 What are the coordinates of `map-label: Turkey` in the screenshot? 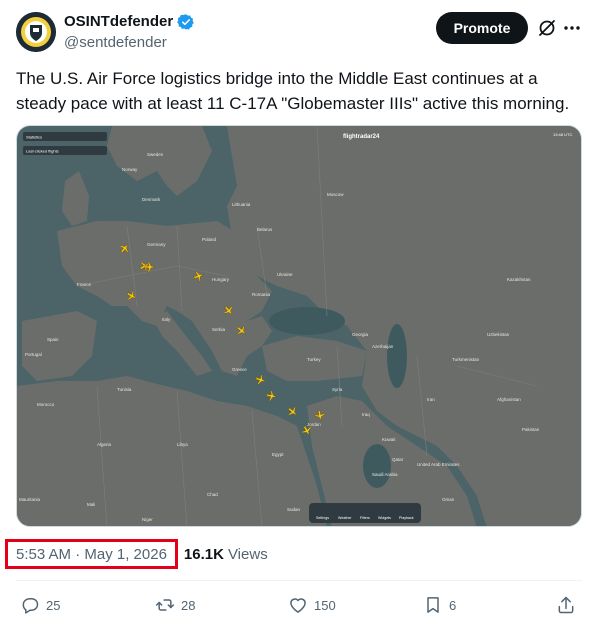 It's located at (314, 359).